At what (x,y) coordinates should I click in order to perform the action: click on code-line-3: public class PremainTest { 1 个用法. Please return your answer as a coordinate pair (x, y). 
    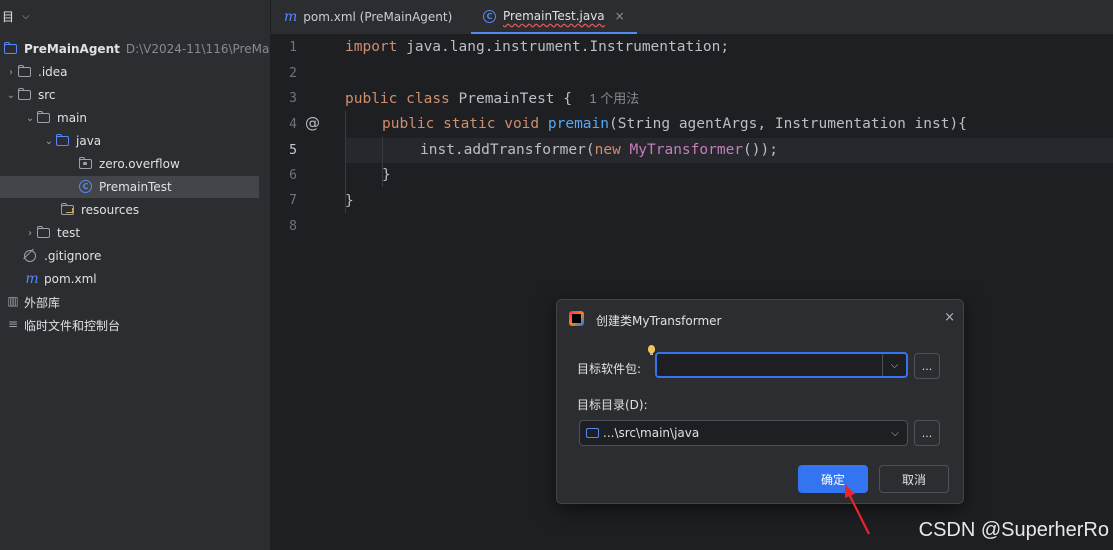
    Looking at the image, I should click on (492, 98).